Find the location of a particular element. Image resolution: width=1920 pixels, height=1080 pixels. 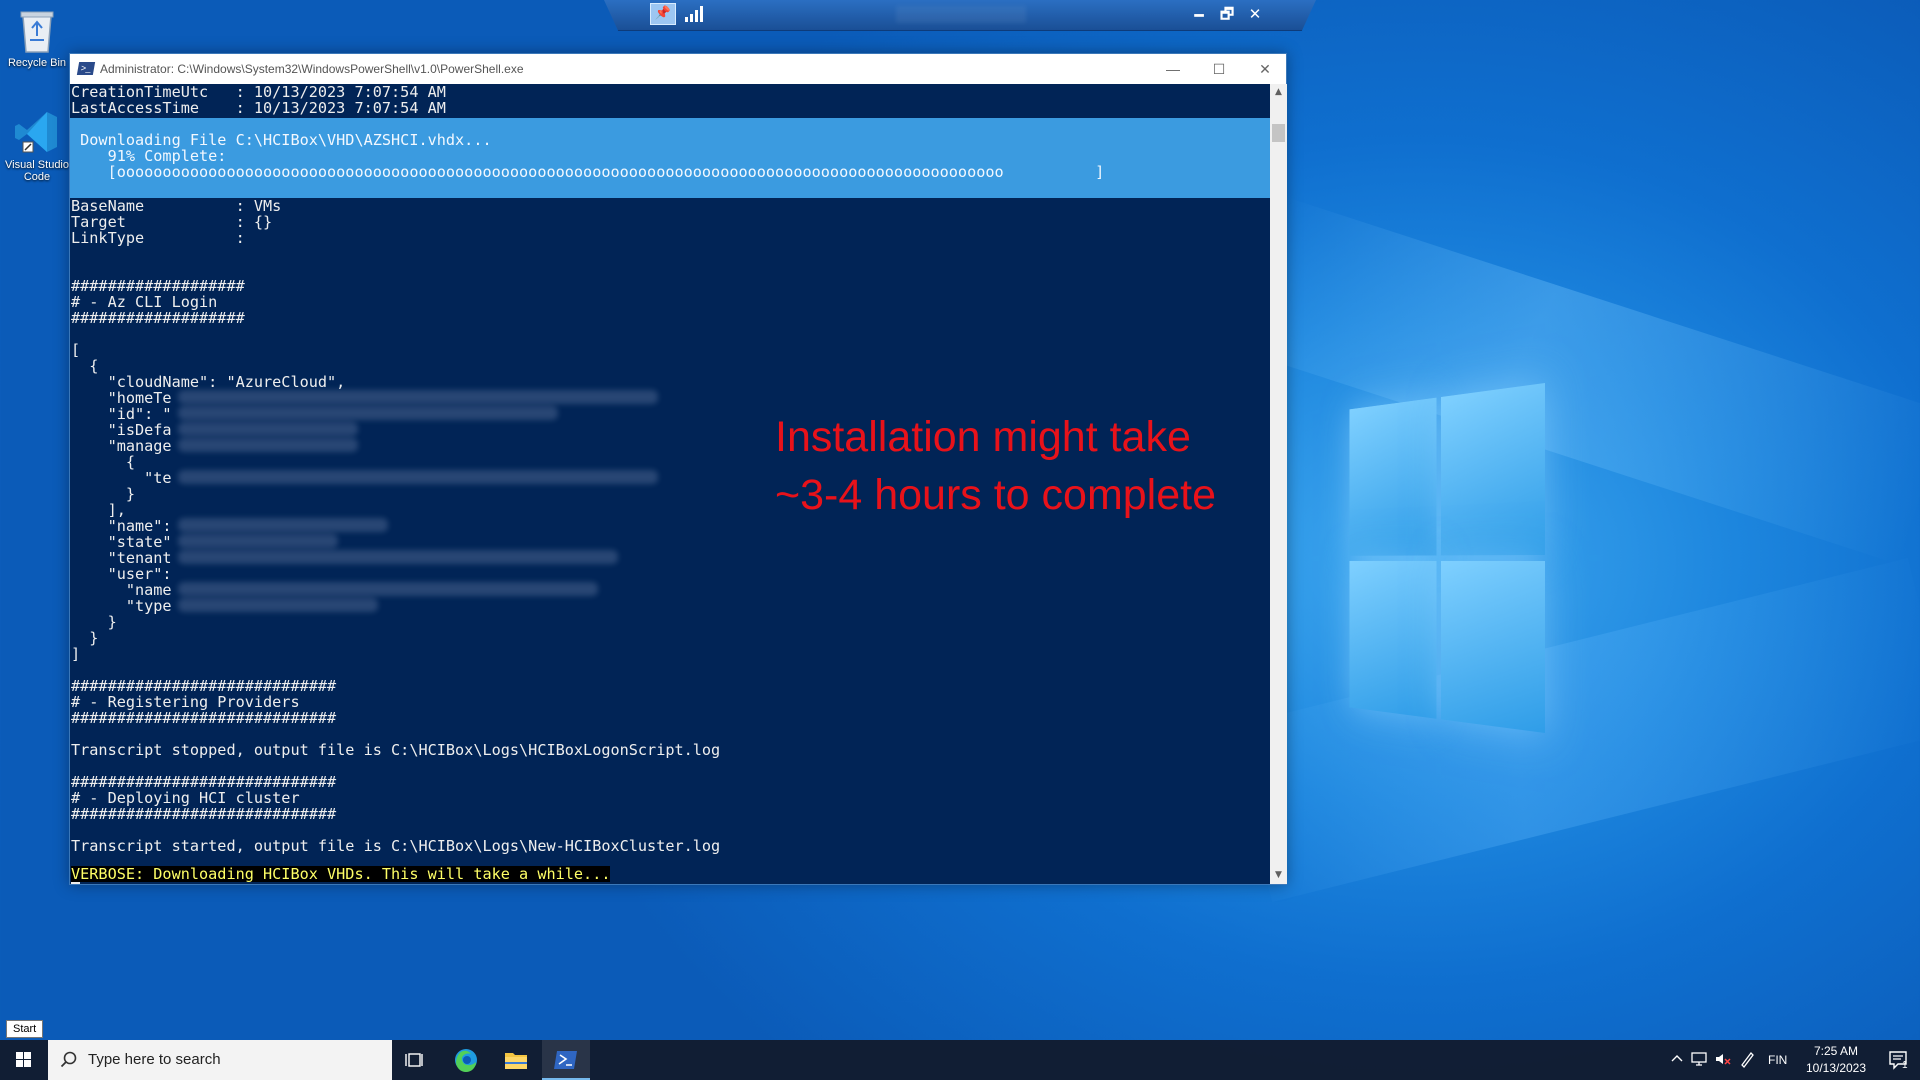

desktop-icon-label: Visual Studio Code is located at coordinates (36, 171).